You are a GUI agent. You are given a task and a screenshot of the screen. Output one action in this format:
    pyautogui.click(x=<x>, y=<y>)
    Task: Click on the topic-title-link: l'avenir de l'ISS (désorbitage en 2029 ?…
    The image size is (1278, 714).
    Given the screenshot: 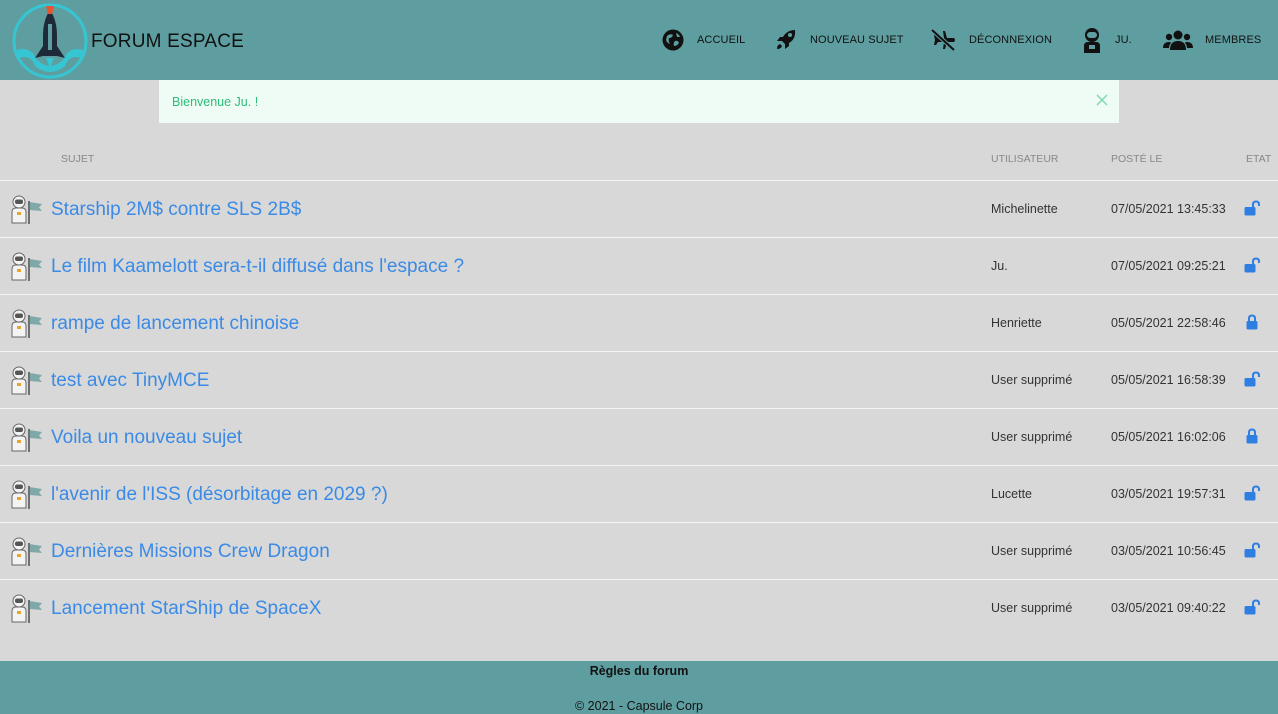 What is the action you would take?
    pyautogui.click(x=219, y=495)
    